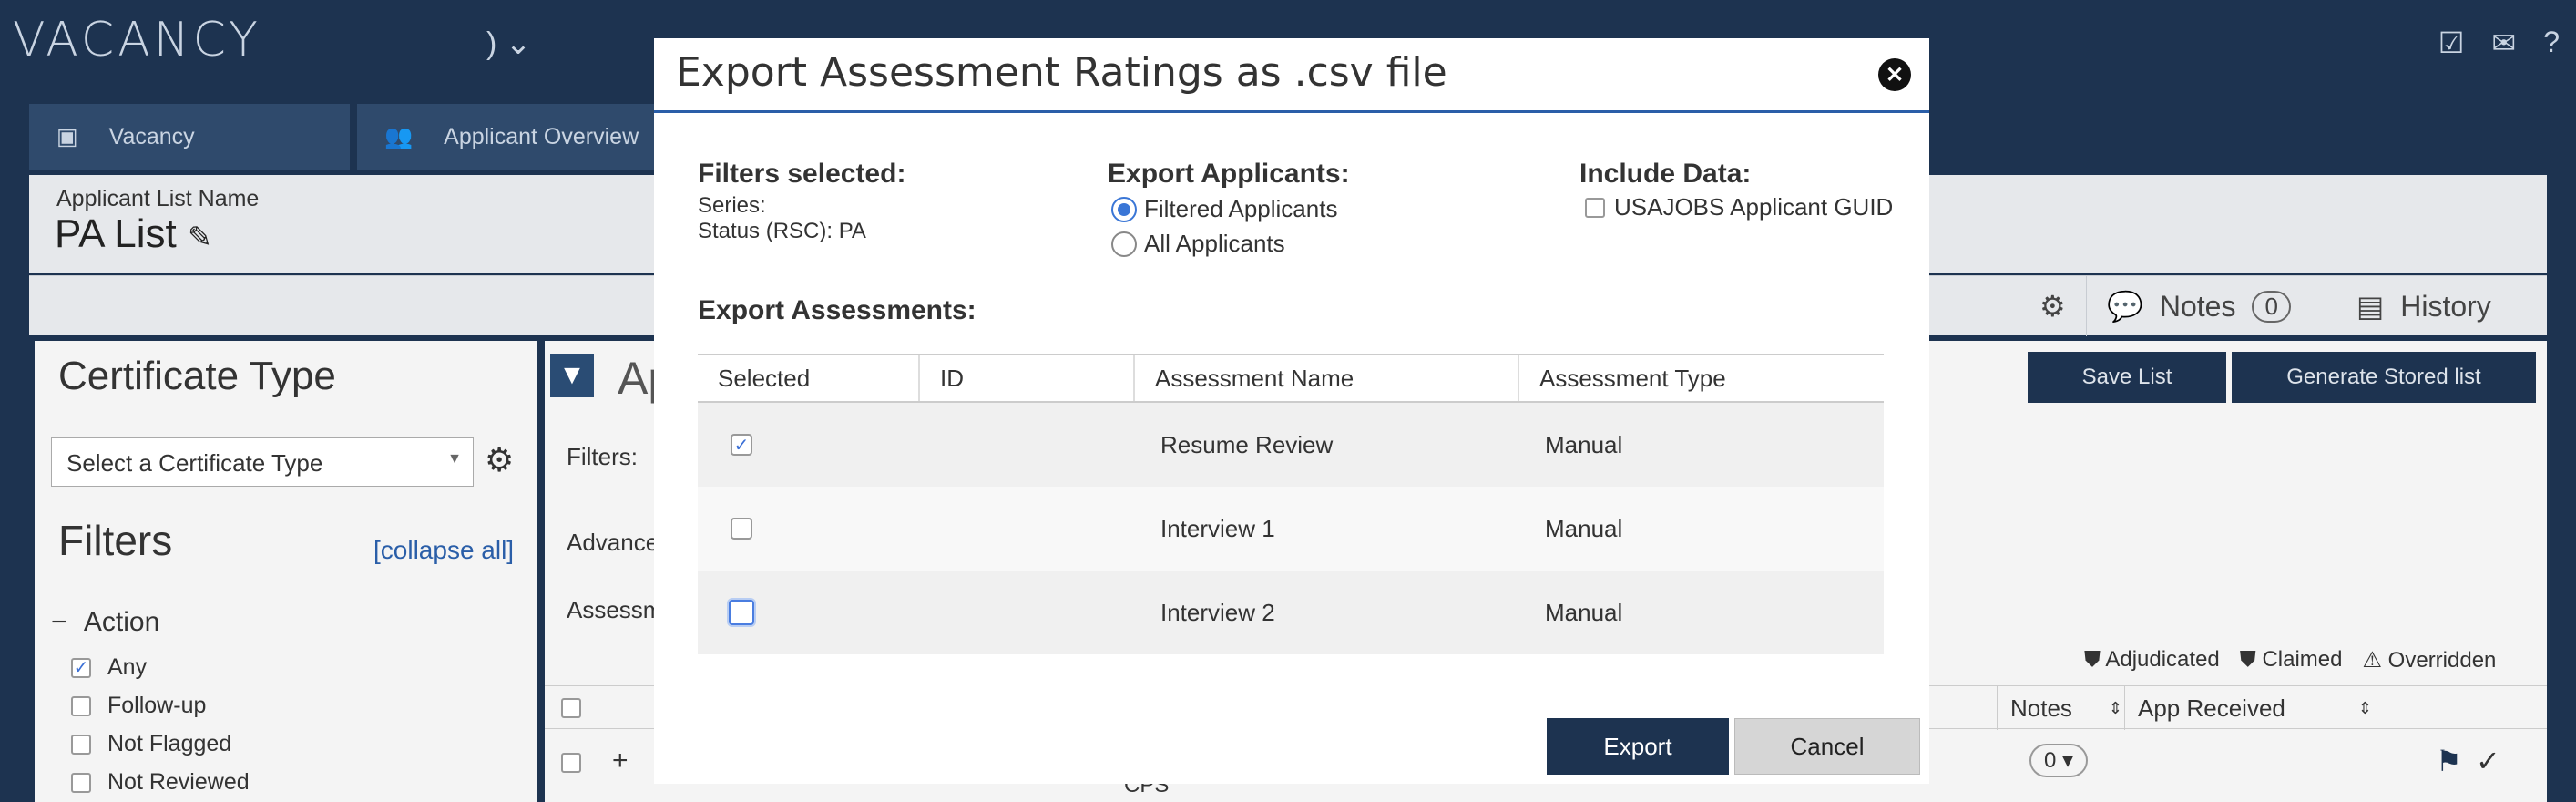 The height and width of the screenshot is (802, 2576). What do you see at coordinates (443, 551) in the screenshot?
I see `collapse-all-link: [collapse all]` at bounding box center [443, 551].